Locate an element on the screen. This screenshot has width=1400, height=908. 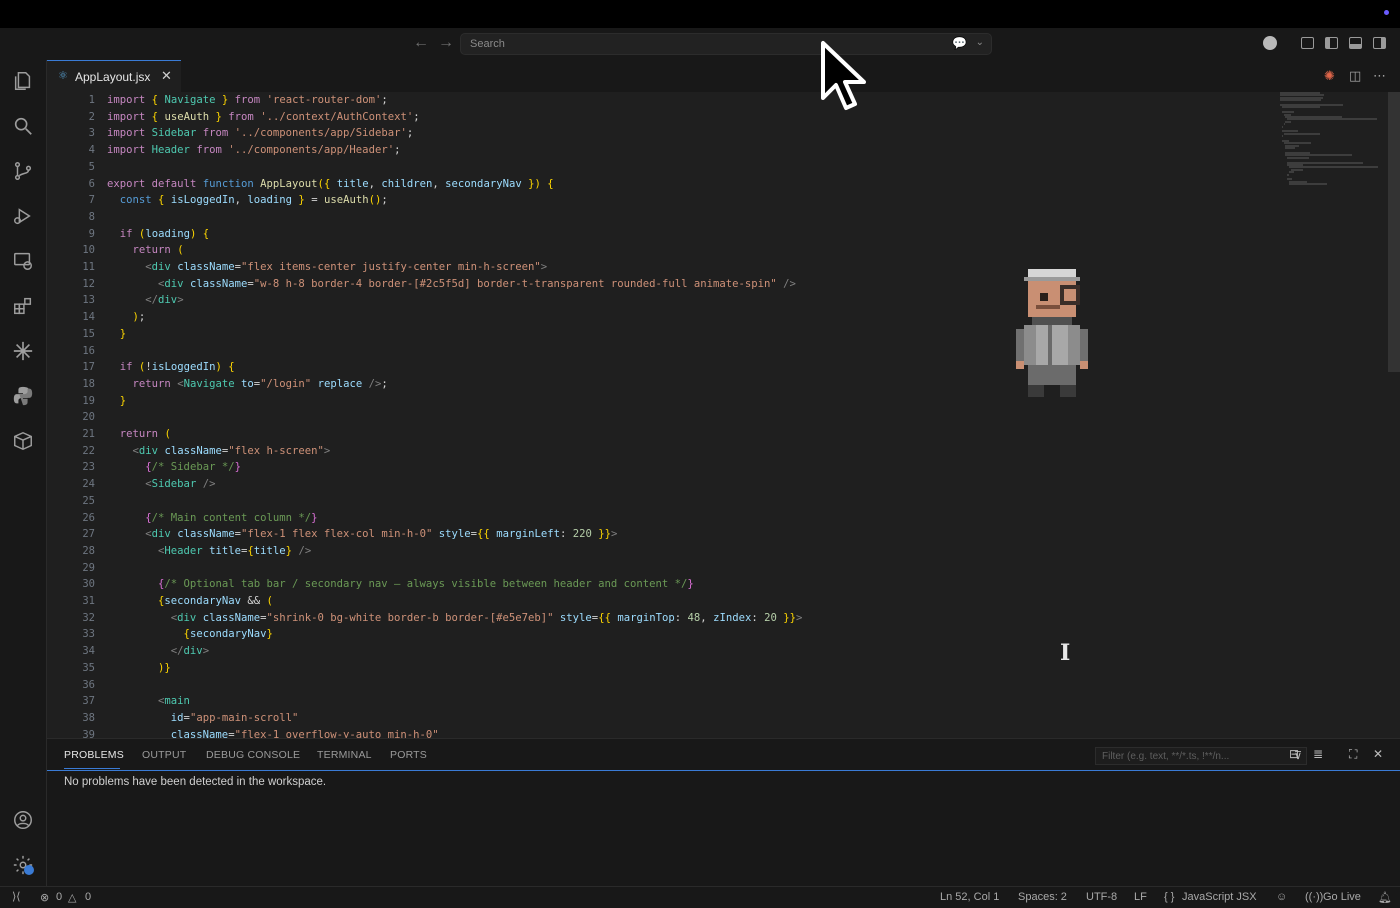
toggle-secondary-sidebar-icon is located at coordinates (1379, 43).